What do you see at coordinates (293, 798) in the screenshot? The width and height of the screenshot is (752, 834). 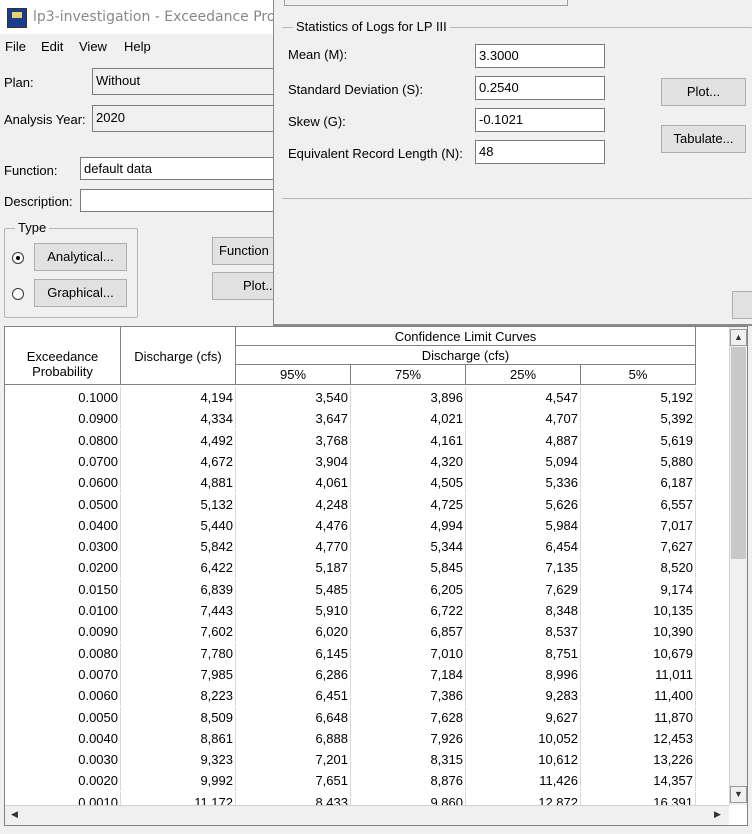 I see `p95-cell: 8,433` at bounding box center [293, 798].